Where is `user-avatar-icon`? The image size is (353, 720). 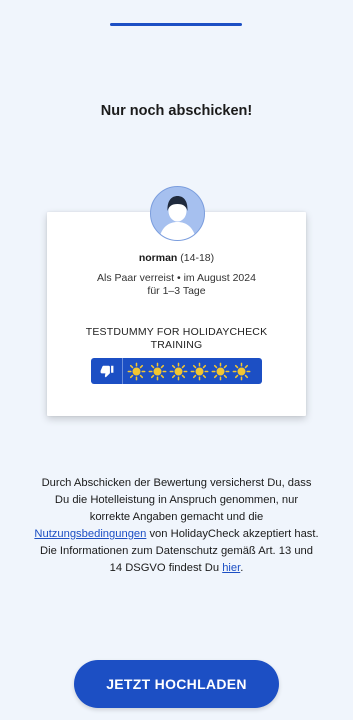 user-avatar-icon is located at coordinates (177, 213).